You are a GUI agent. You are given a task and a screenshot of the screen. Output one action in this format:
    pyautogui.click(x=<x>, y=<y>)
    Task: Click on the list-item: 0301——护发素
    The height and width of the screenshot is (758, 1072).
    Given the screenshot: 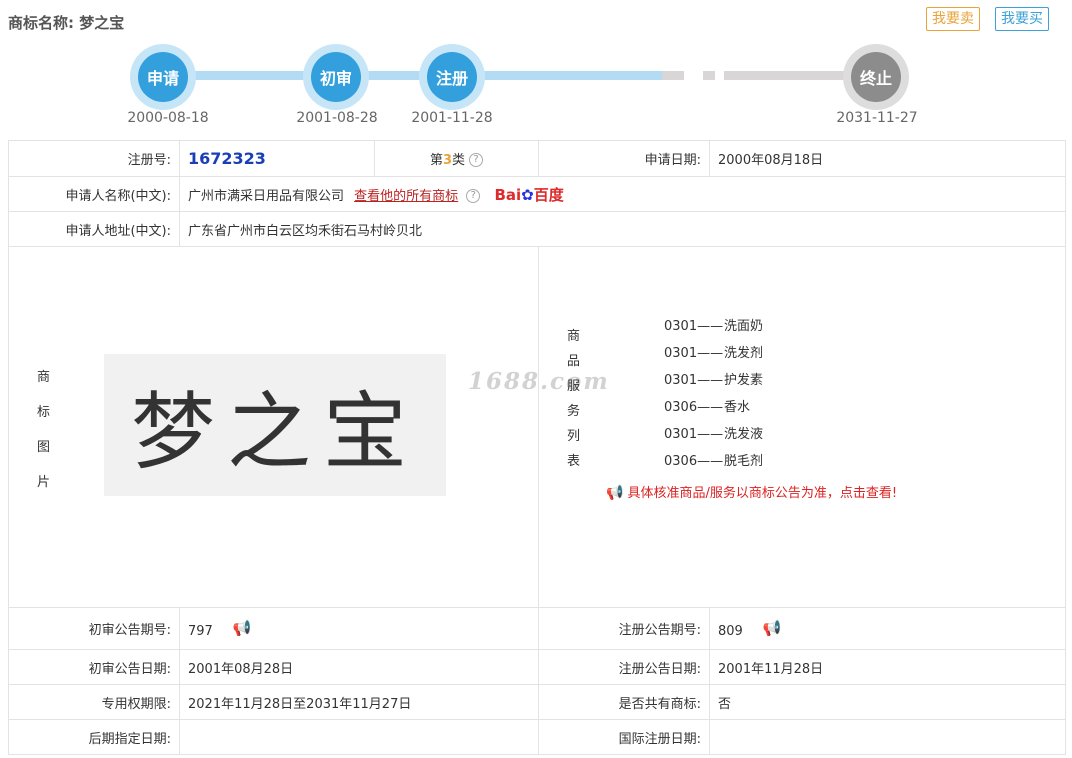 What is the action you would take?
    pyautogui.click(x=714, y=380)
    